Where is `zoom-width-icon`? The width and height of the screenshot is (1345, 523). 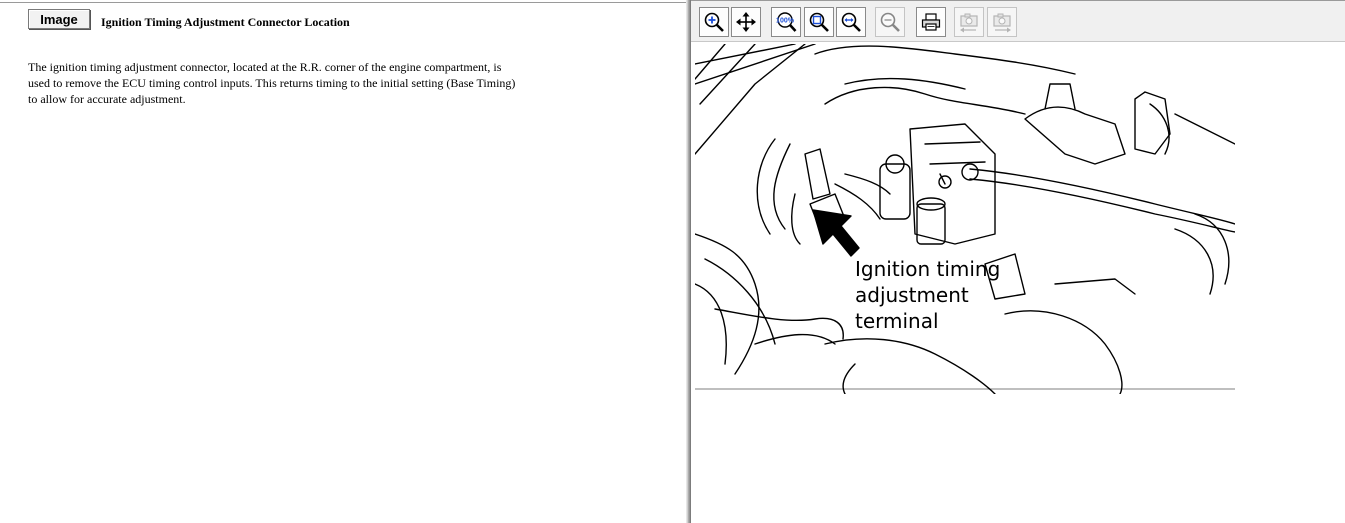 zoom-width-icon is located at coordinates (851, 22).